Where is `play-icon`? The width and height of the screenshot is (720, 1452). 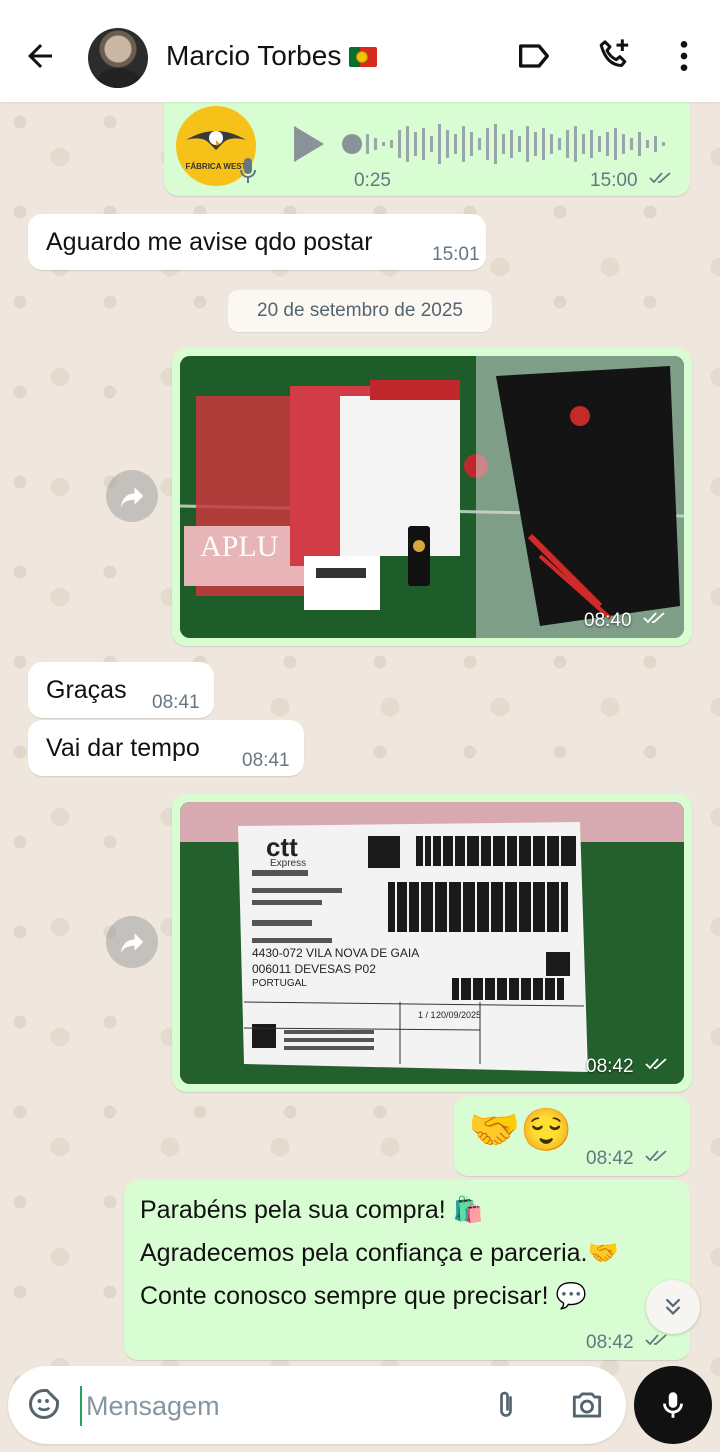 play-icon is located at coordinates (308, 144).